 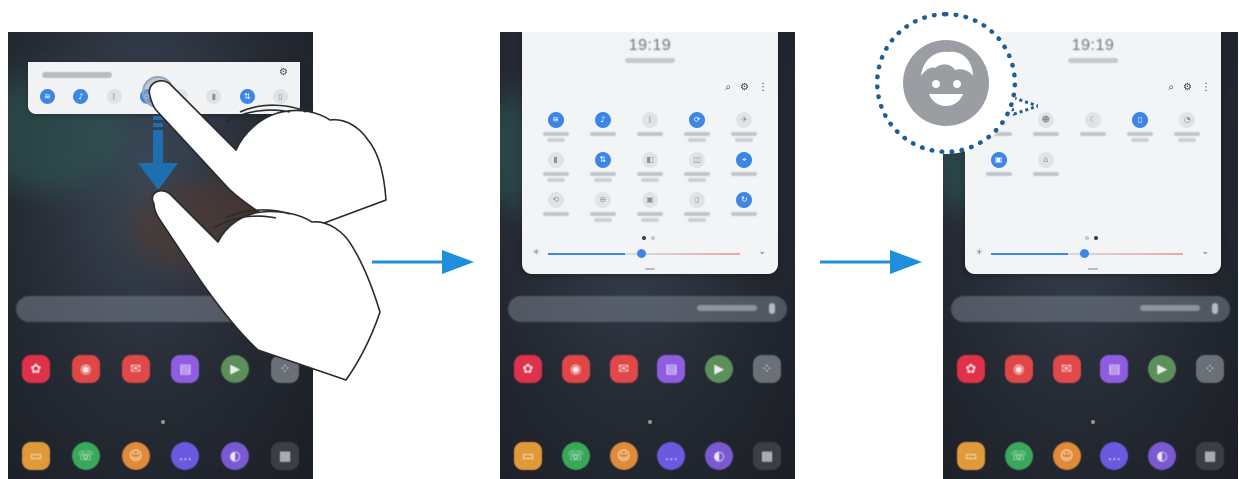 What do you see at coordinates (47, 96) in the screenshot?
I see `wifi-icon: ≋` at bounding box center [47, 96].